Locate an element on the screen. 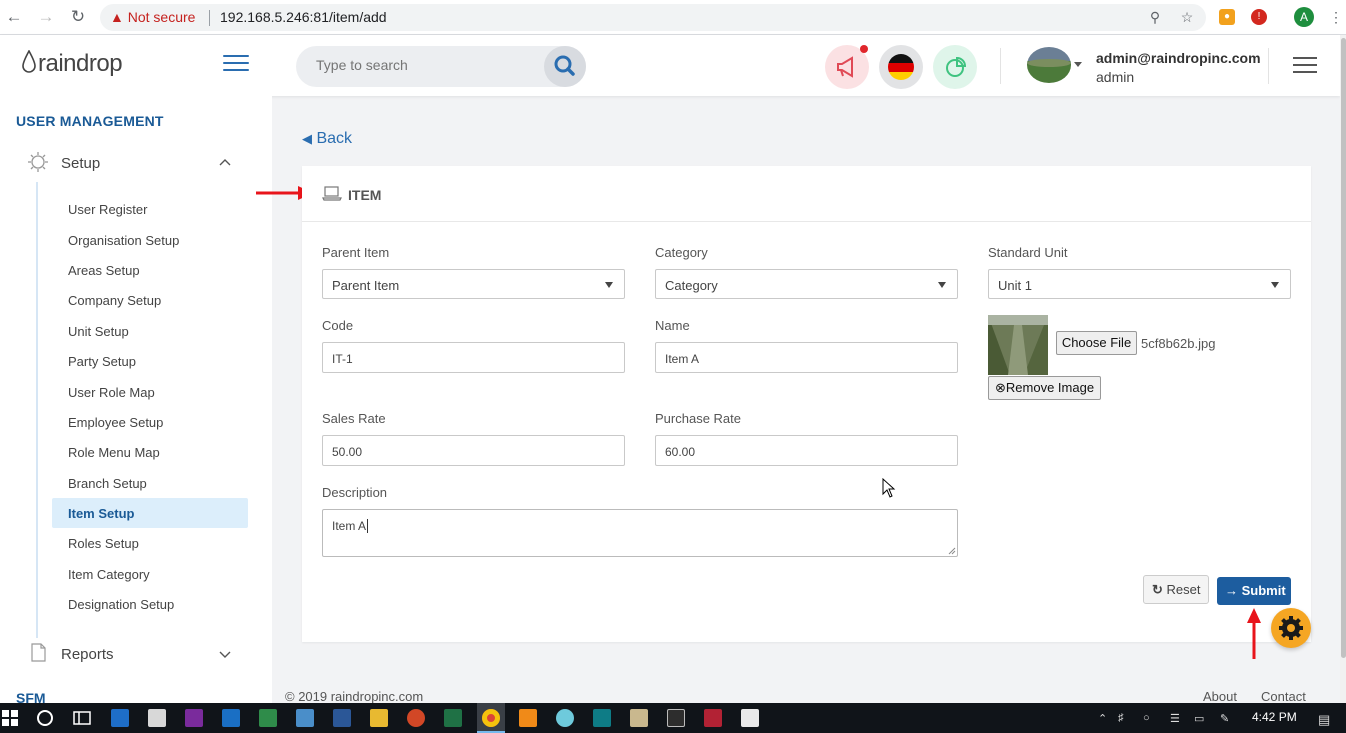 Image resolution: width=1346 pixels, height=733 pixels. remove-image-button: ⊗Remove Image is located at coordinates (1044, 388).